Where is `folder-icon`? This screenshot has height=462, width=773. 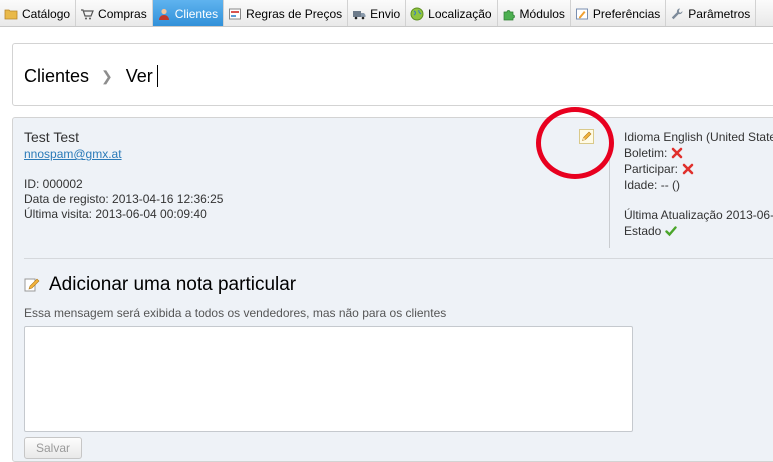
folder-icon is located at coordinates (11, 14).